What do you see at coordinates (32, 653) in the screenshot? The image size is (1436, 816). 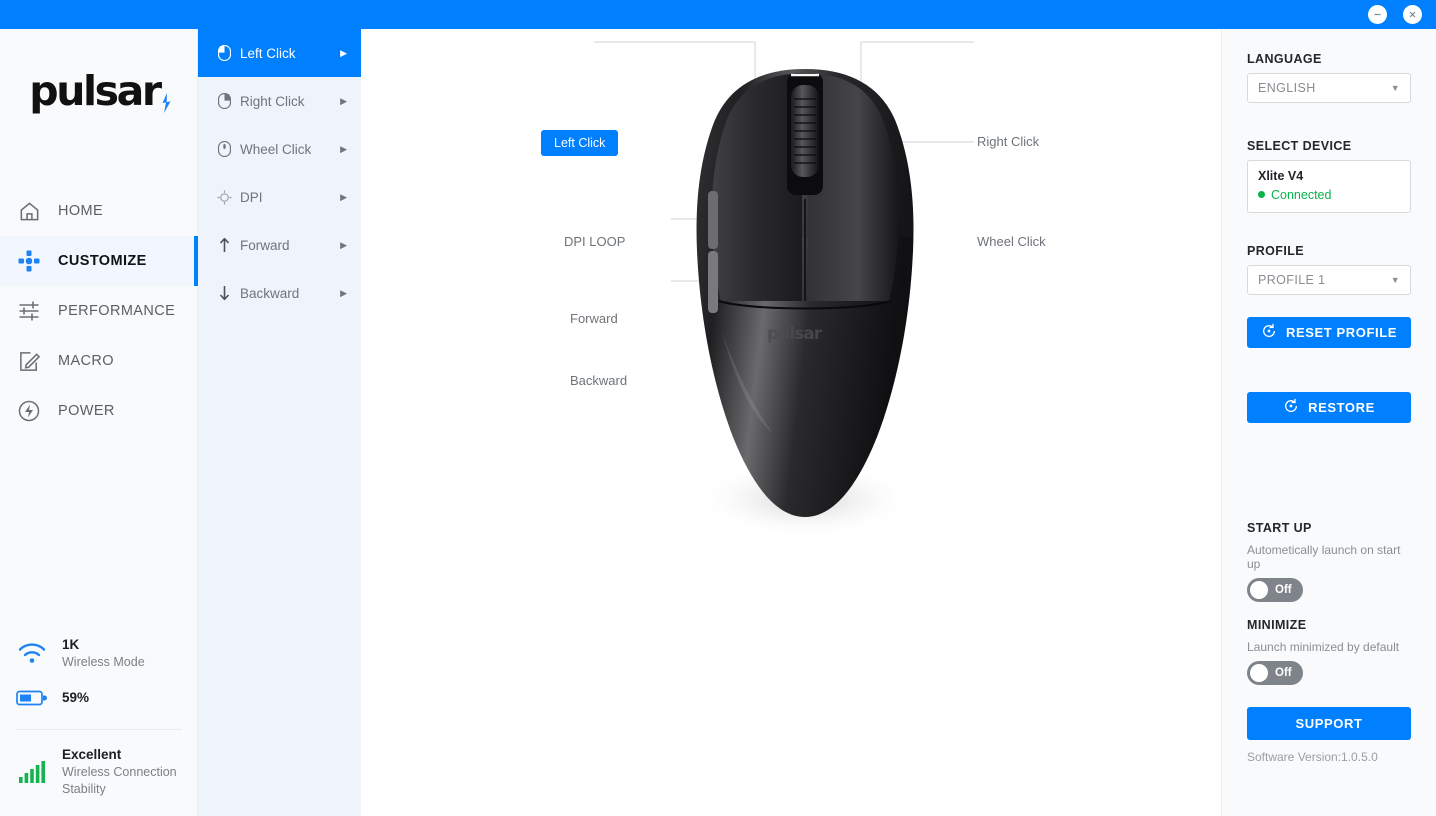 I see `wifi-icon` at bounding box center [32, 653].